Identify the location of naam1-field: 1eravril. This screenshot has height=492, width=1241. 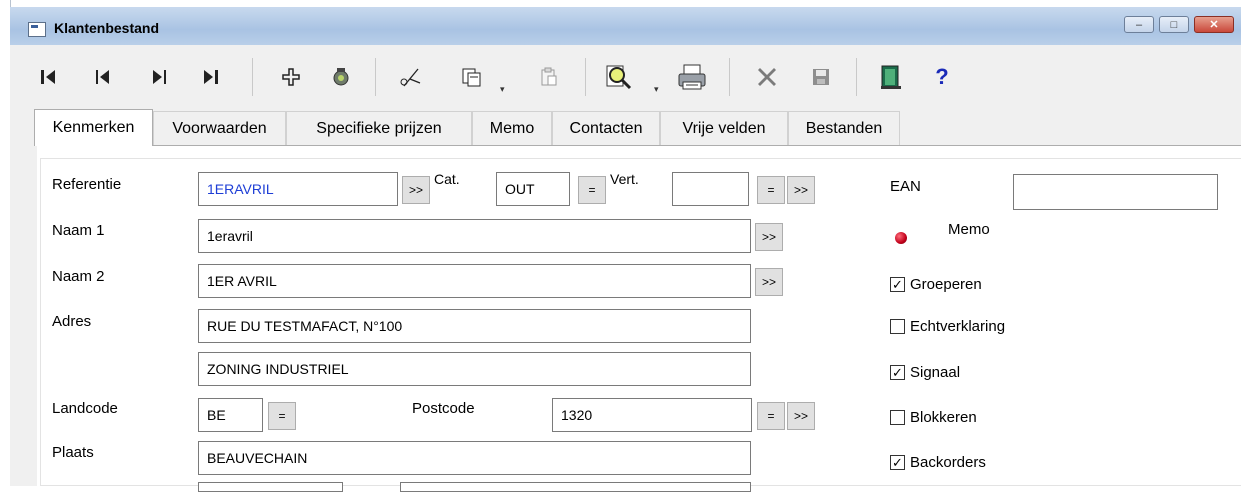
(474, 236).